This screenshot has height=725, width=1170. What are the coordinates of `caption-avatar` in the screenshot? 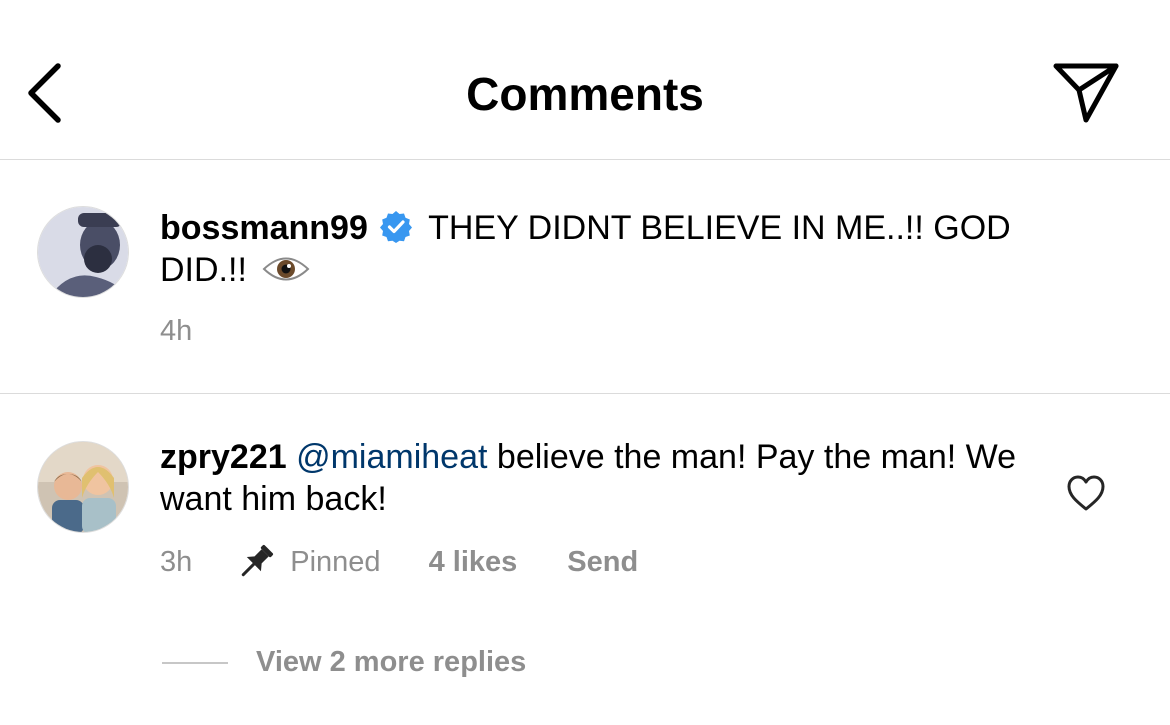 It's located at (83, 252).